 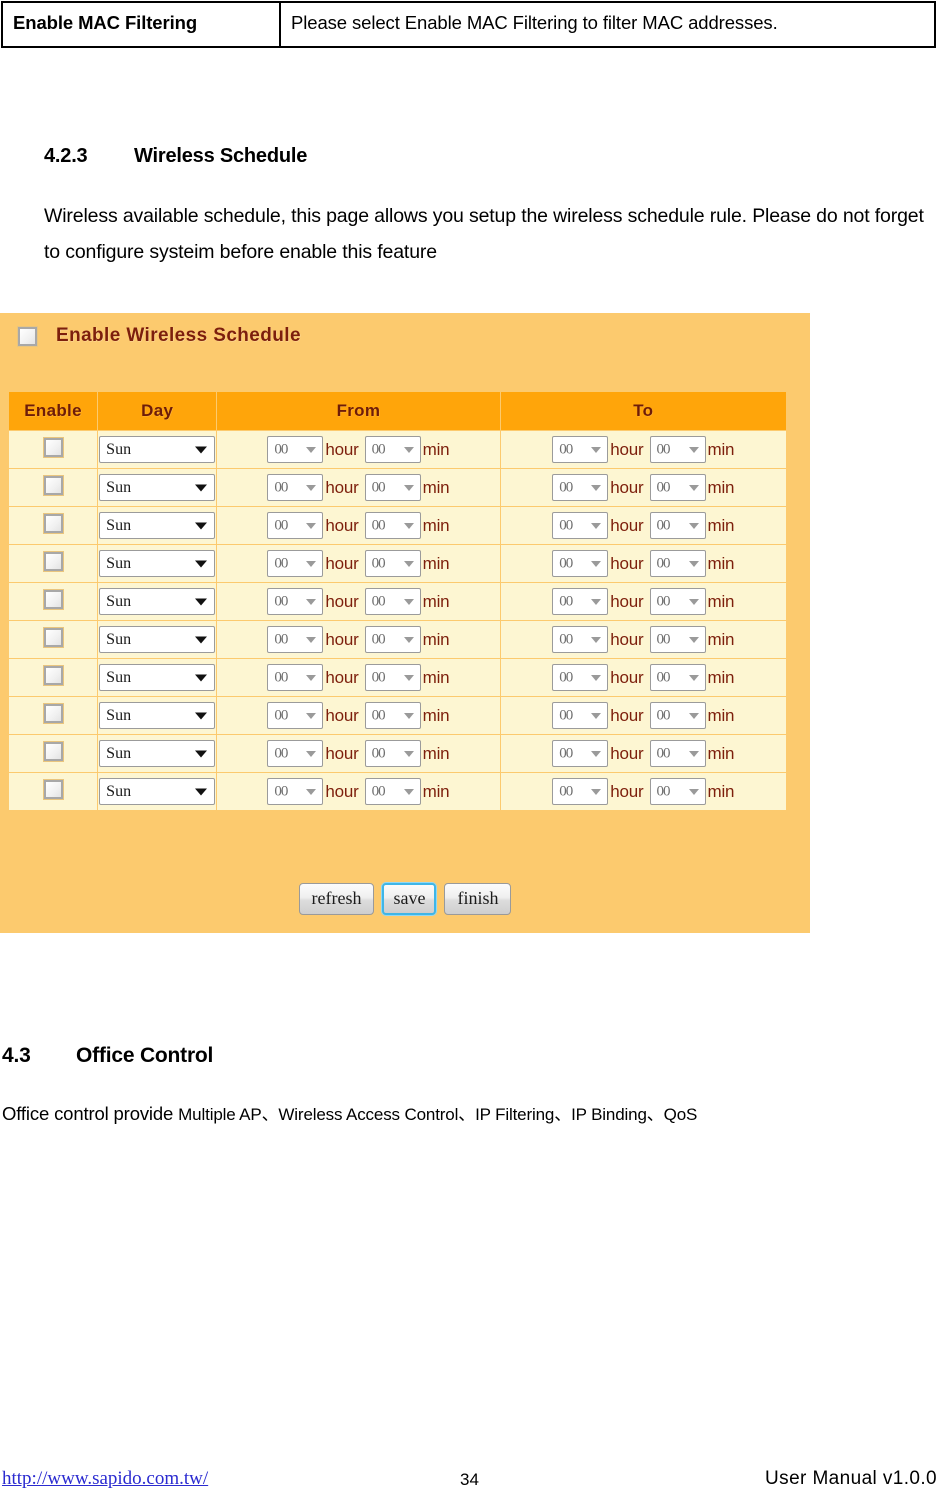 What do you see at coordinates (478, 899) in the screenshot?
I see `finish-button: finish` at bounding box center [478, 899].